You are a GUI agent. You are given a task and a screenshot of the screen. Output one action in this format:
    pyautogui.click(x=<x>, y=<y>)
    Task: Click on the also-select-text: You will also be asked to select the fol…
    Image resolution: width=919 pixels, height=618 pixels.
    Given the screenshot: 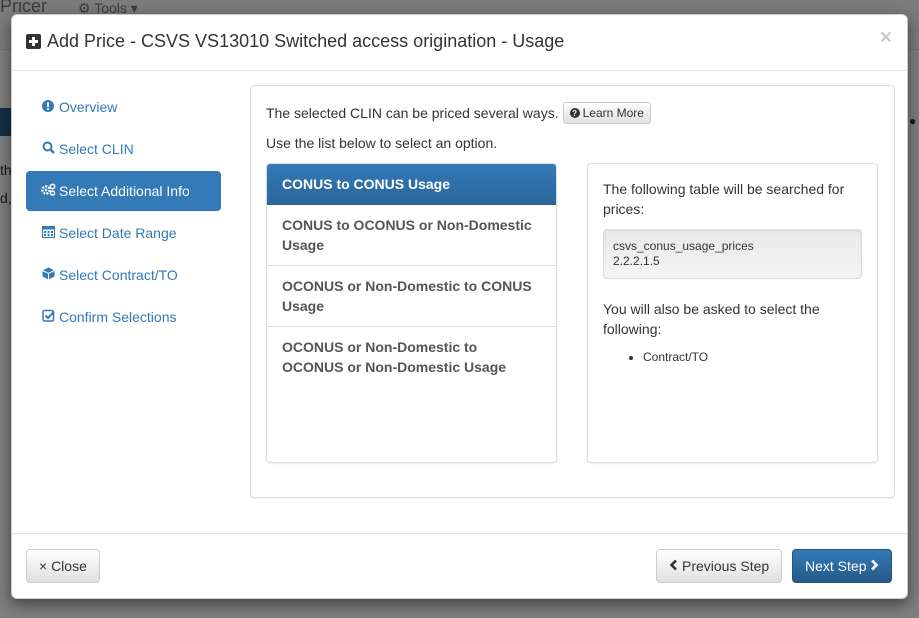 What is the action you would take?
    pyautogui.click(x=711, y=319)
    